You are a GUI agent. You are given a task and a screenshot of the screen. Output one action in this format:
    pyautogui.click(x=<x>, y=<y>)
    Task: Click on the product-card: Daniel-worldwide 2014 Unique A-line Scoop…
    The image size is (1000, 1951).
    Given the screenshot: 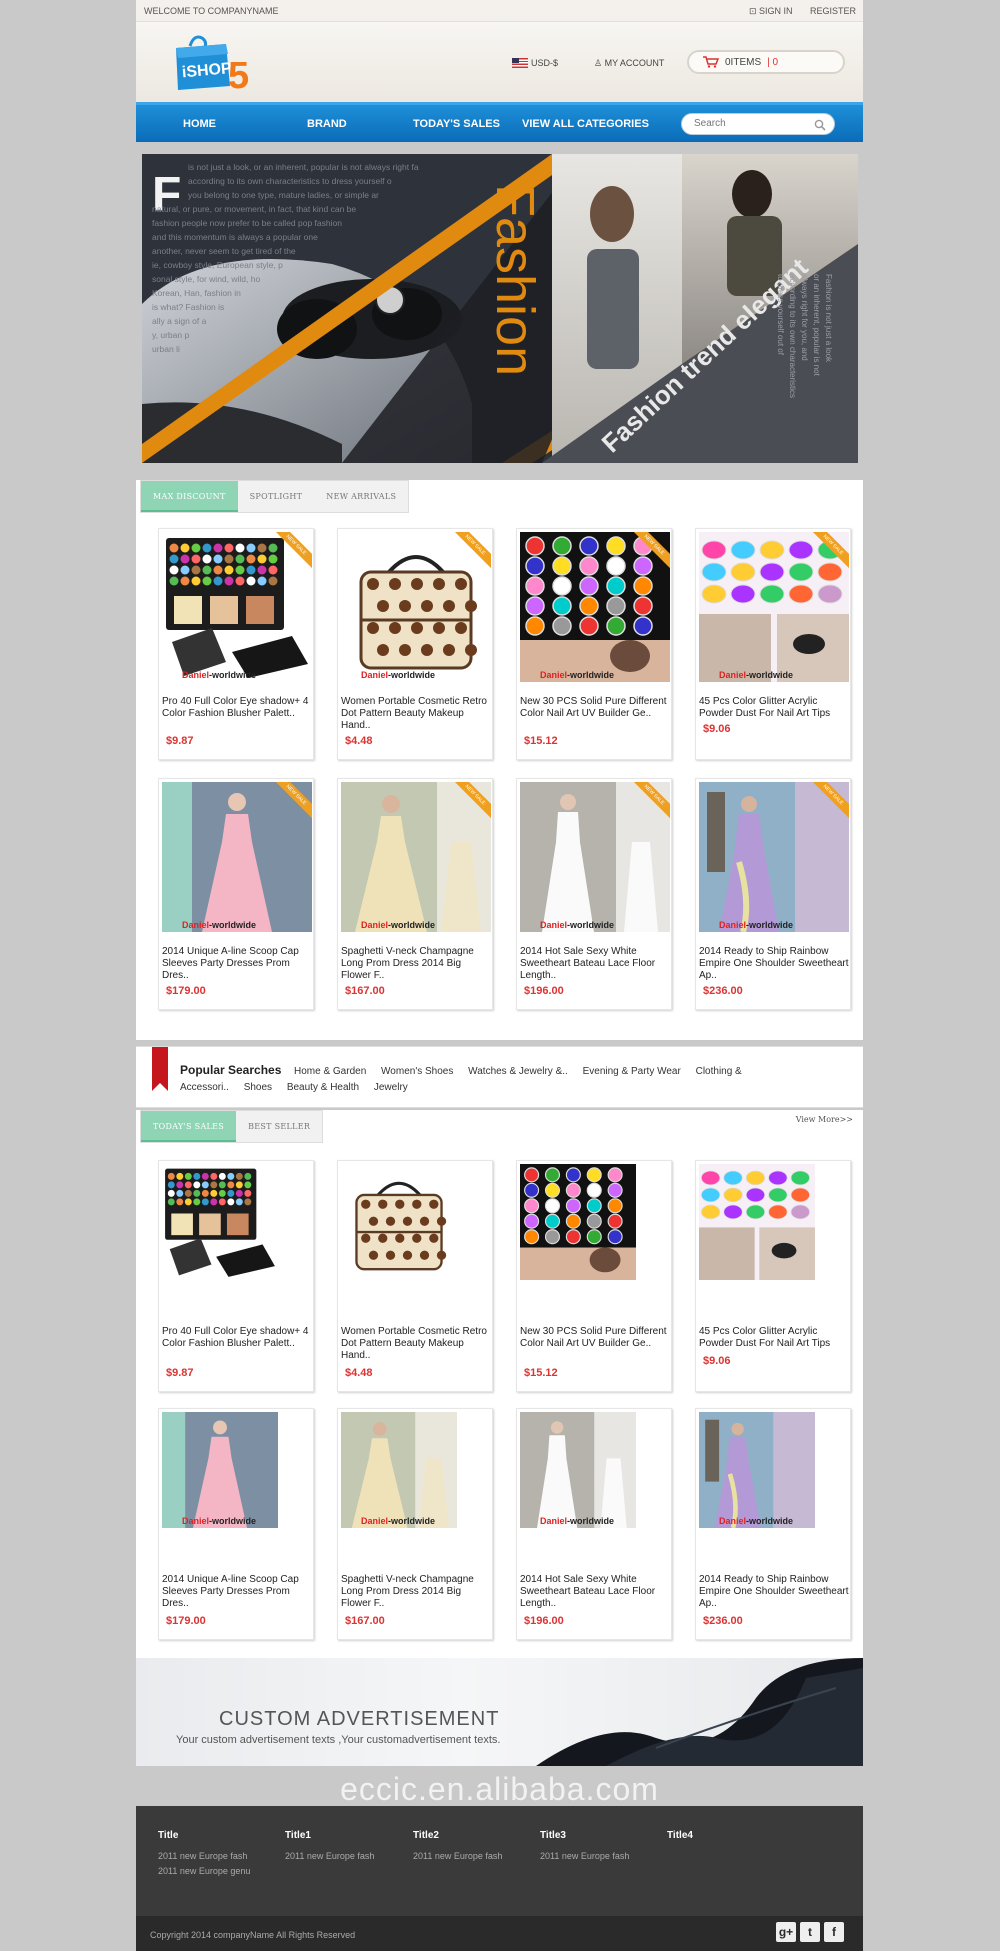 What is the action you would take?
    pyautogui.click(x=236, y=1524)
    